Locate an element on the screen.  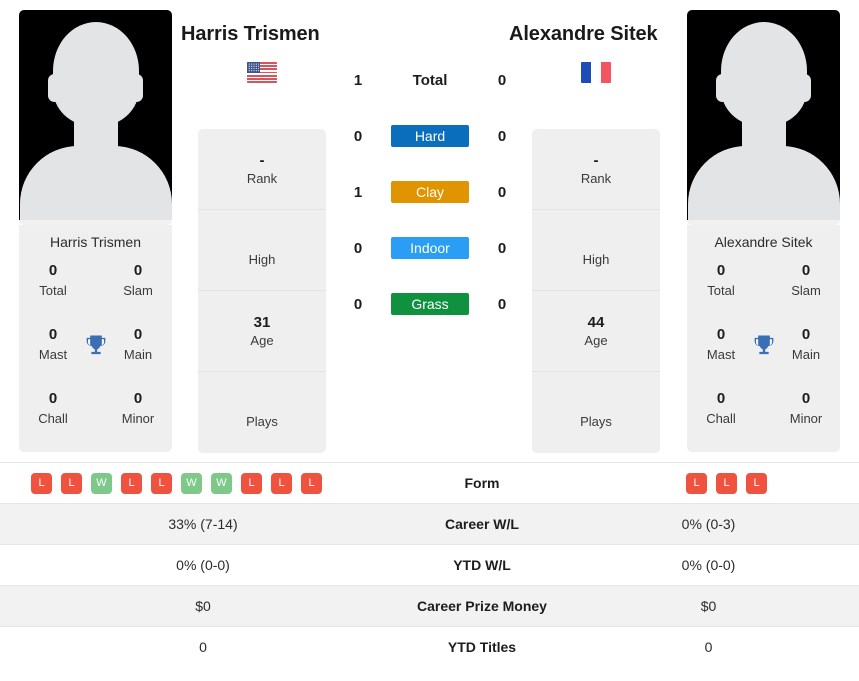
ytd-titles-left: 0 is located at coordinates (203, 647).